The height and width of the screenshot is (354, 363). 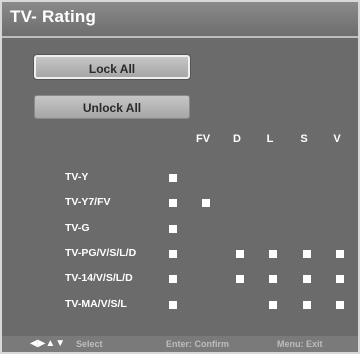 I want to click on lock-checkbox-fv, so click(x=206, y=203).